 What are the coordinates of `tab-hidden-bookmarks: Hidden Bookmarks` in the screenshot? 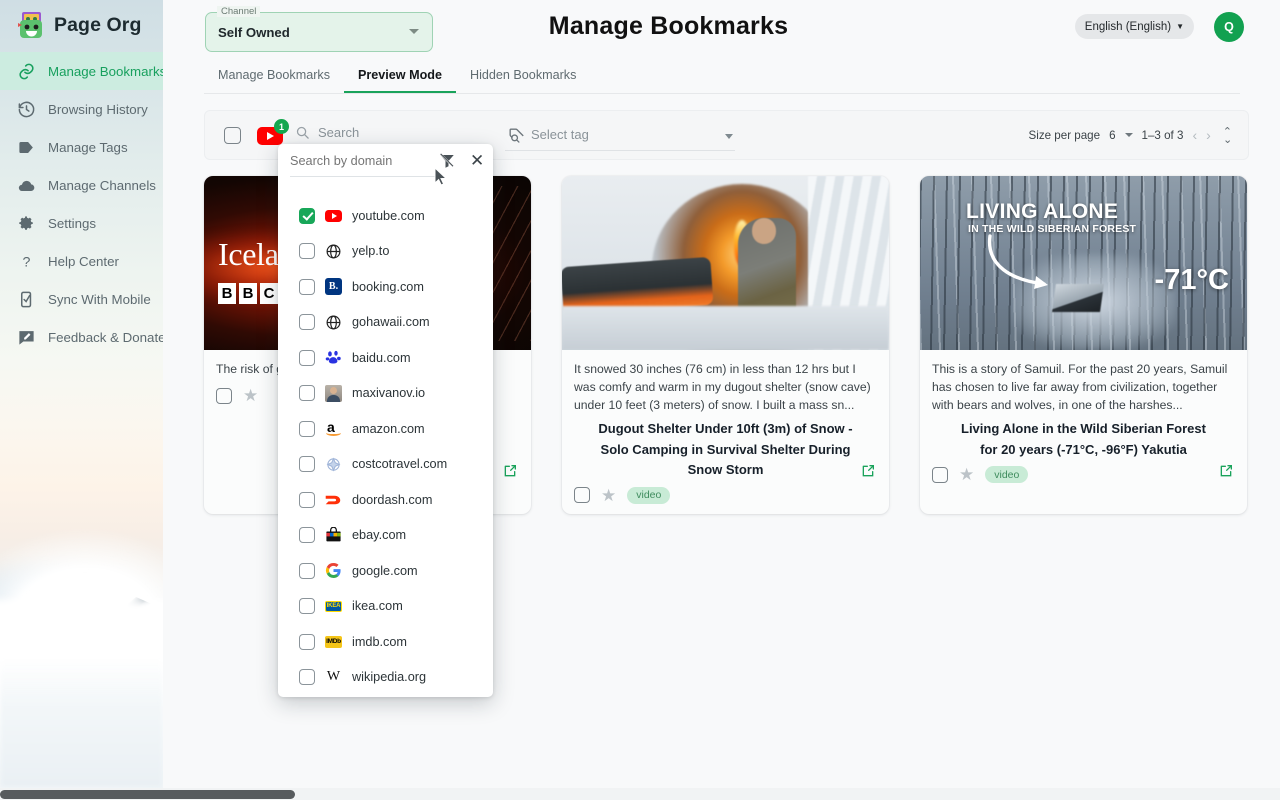 It's located at (523, 77).